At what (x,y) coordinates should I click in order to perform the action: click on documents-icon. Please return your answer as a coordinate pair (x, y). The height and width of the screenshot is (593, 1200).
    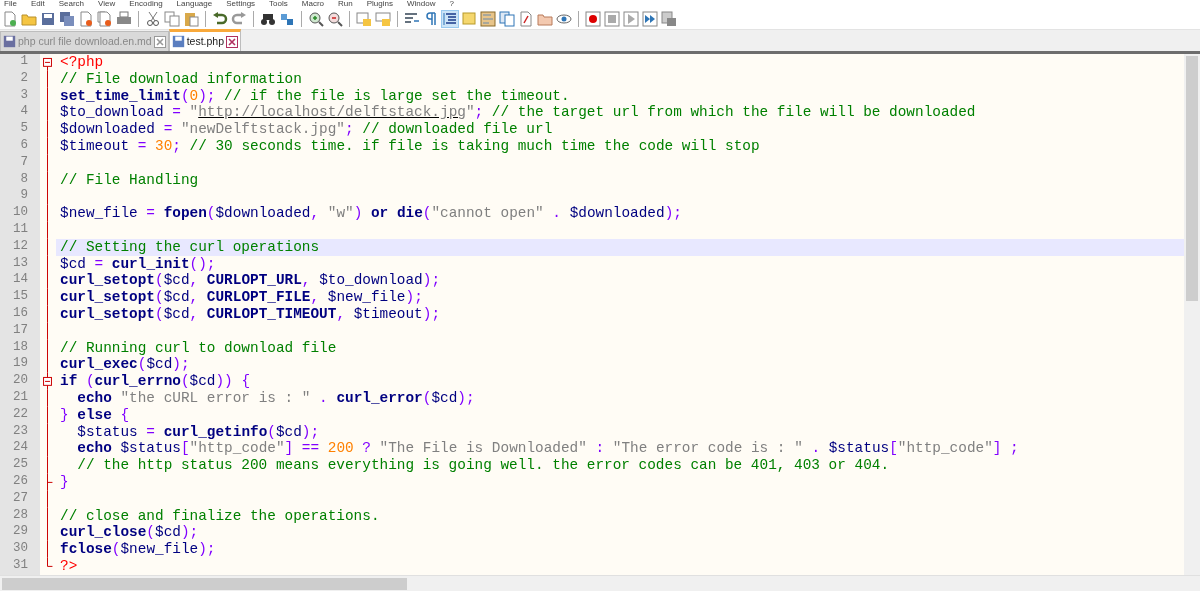
    Looking at the image, I should click on (507, 18).